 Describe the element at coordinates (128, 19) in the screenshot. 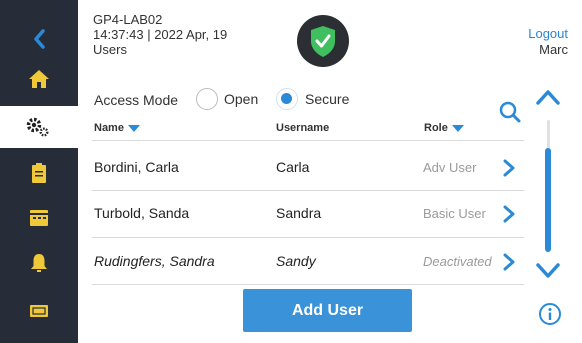

I see `device-name: GP4-LAB02` at that location.